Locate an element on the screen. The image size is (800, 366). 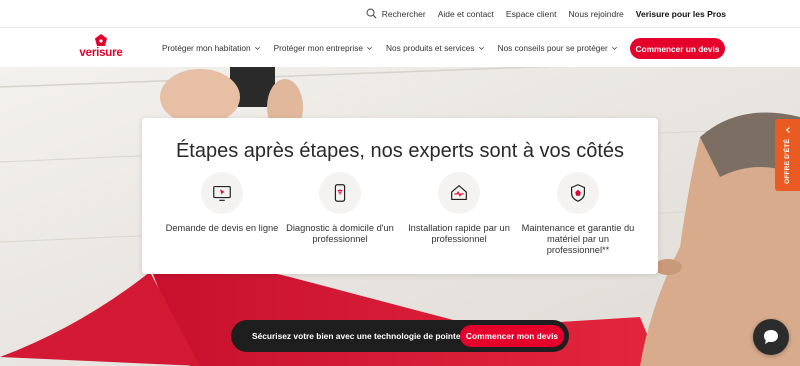
logo-text: verisure is located at coordinates (101, 53).